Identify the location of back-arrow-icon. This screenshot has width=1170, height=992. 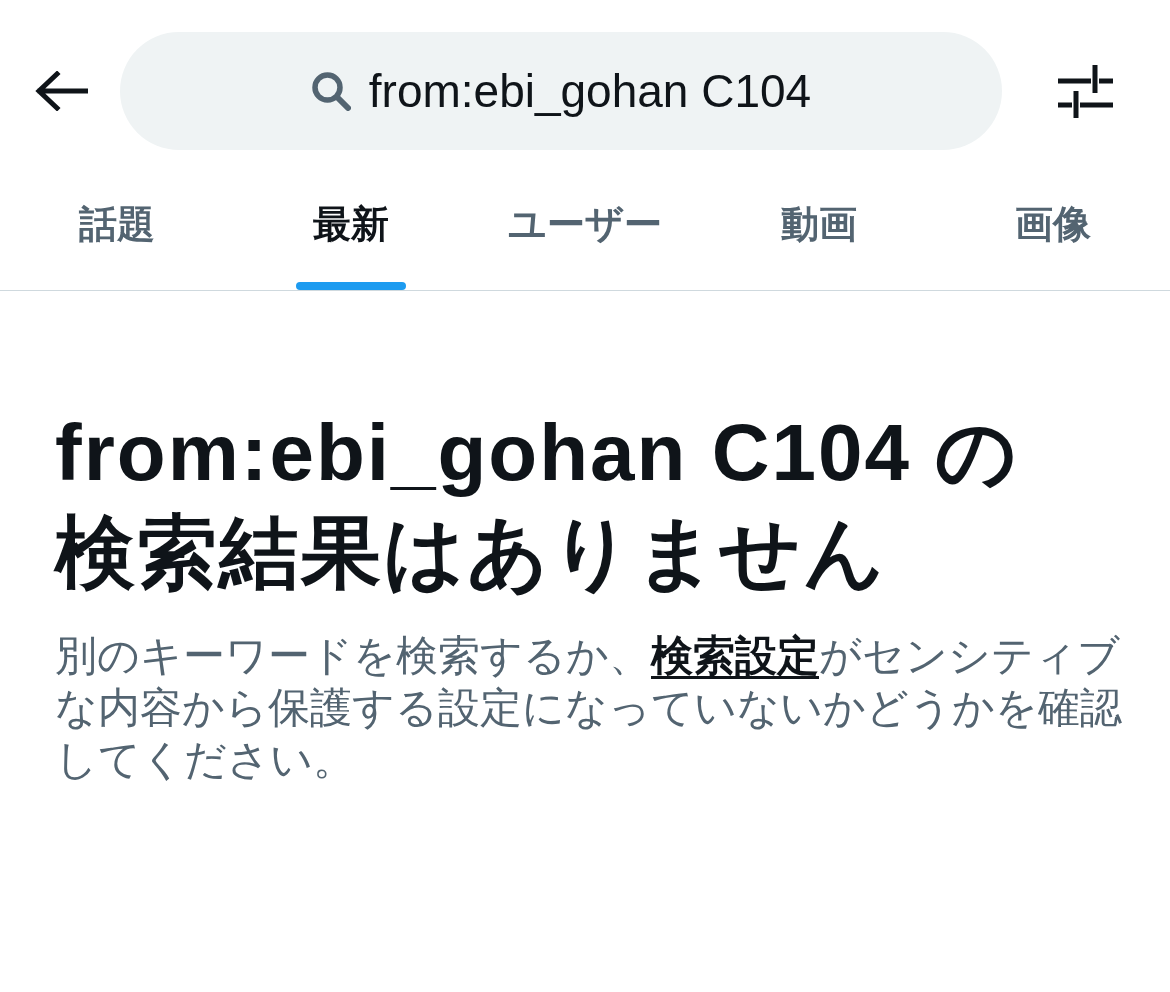
(61, 91).